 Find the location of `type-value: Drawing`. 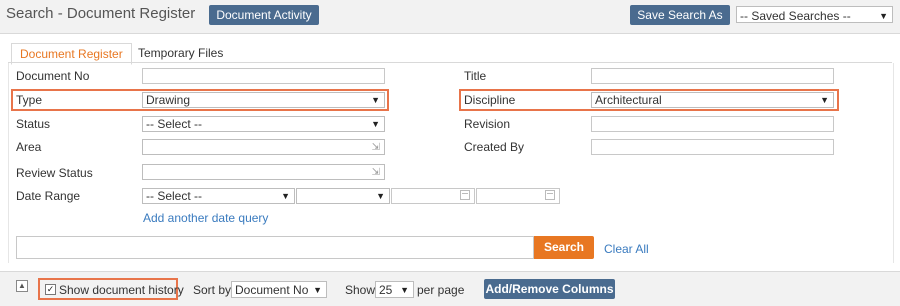

type-value: Drawing is located at coordinates (168, 100).